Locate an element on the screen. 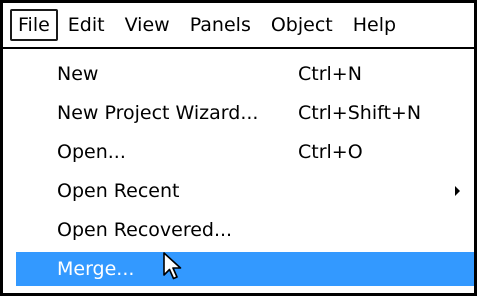 This screenshot has width=477, height=296. menu-help: Help is located at coordinates (374, 25).